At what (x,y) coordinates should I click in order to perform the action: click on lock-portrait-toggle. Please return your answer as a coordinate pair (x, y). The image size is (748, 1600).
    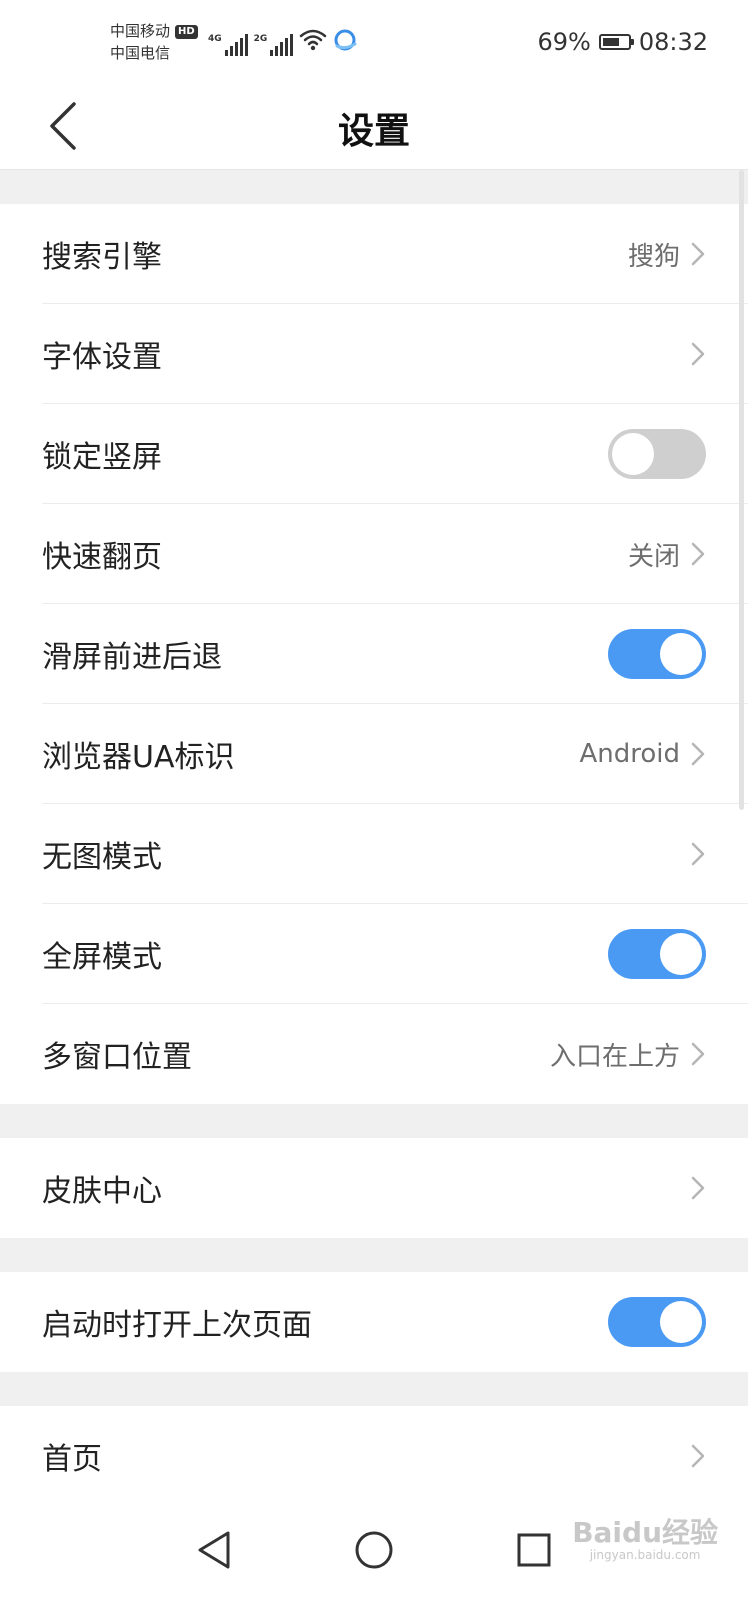
    Looking at the image, I should click on (657, 454).